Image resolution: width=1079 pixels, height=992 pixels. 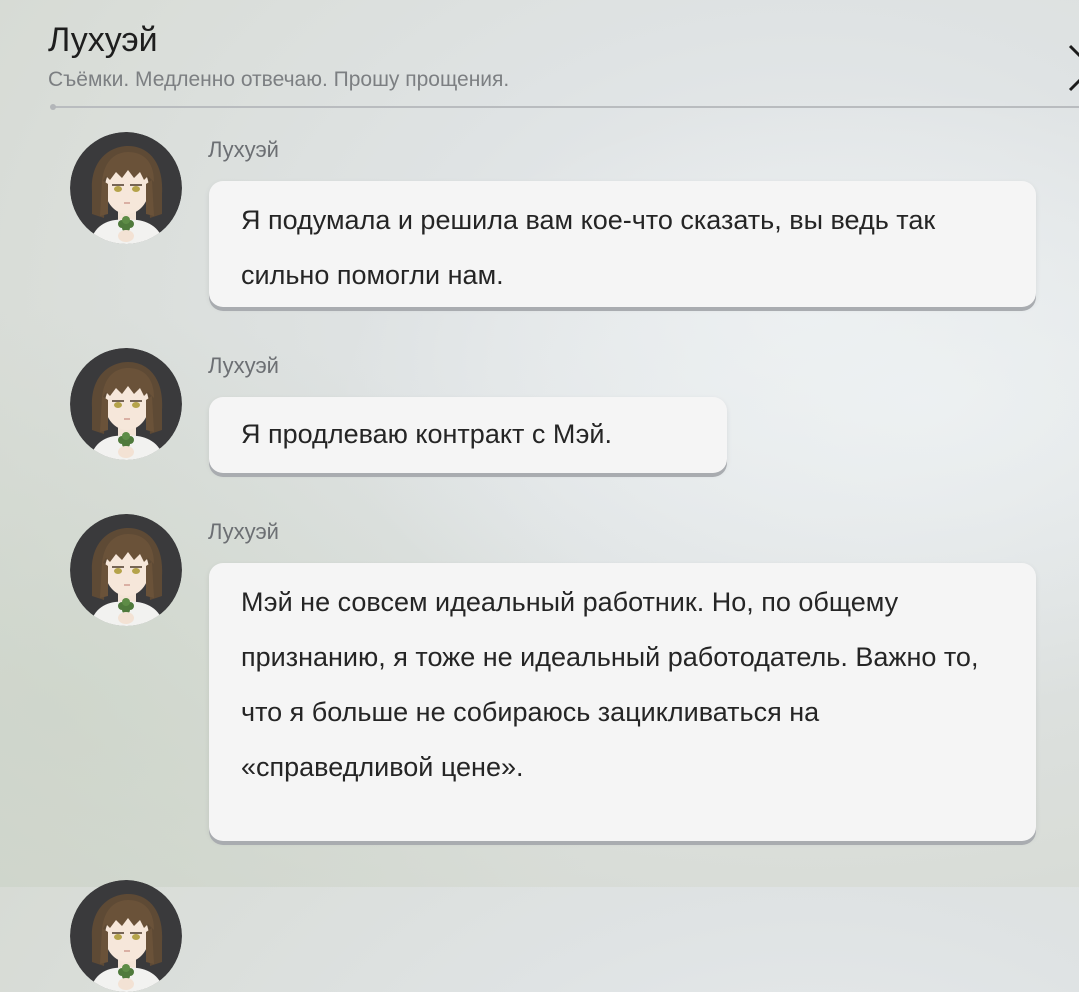 I want to click on message-bubble: Я продлеваю контракт с Мэй., so click(x=468, y=435).